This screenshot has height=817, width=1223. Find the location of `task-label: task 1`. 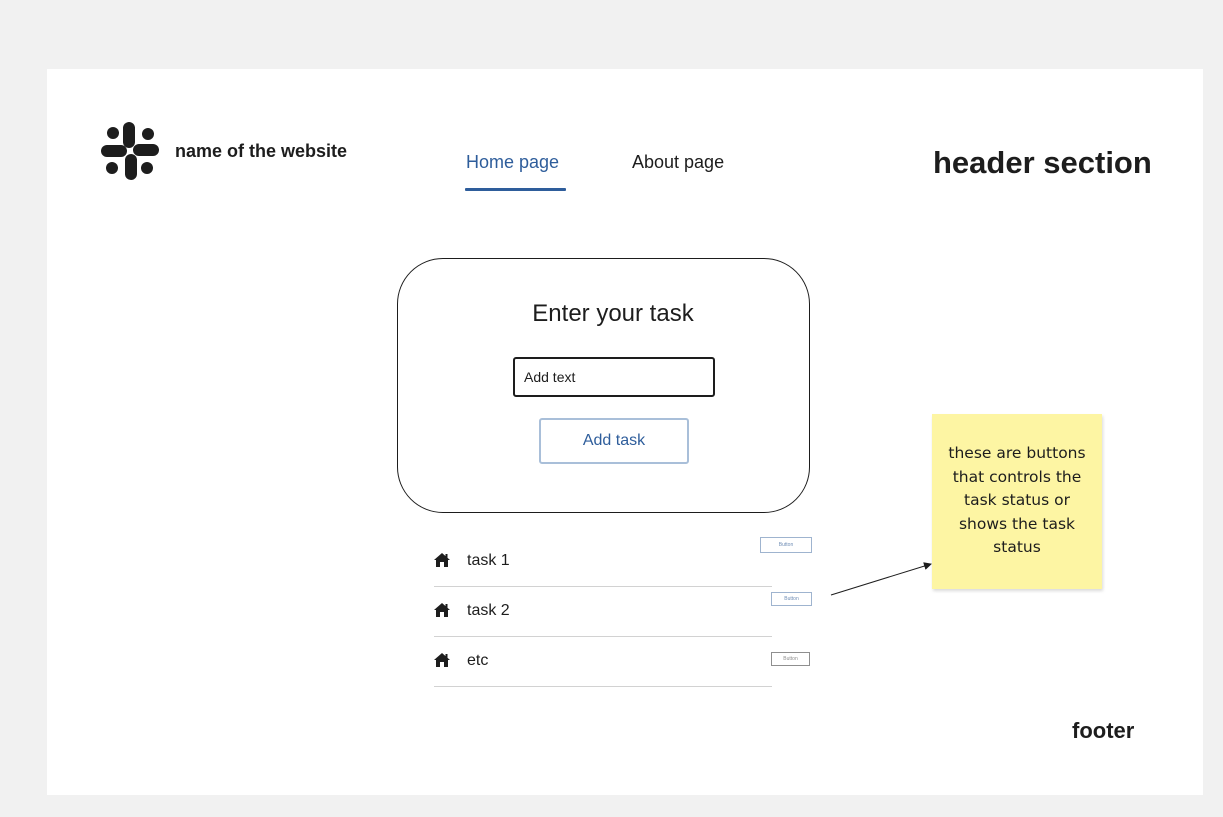

task-label: task 1 is located at coordinates (488, 560).